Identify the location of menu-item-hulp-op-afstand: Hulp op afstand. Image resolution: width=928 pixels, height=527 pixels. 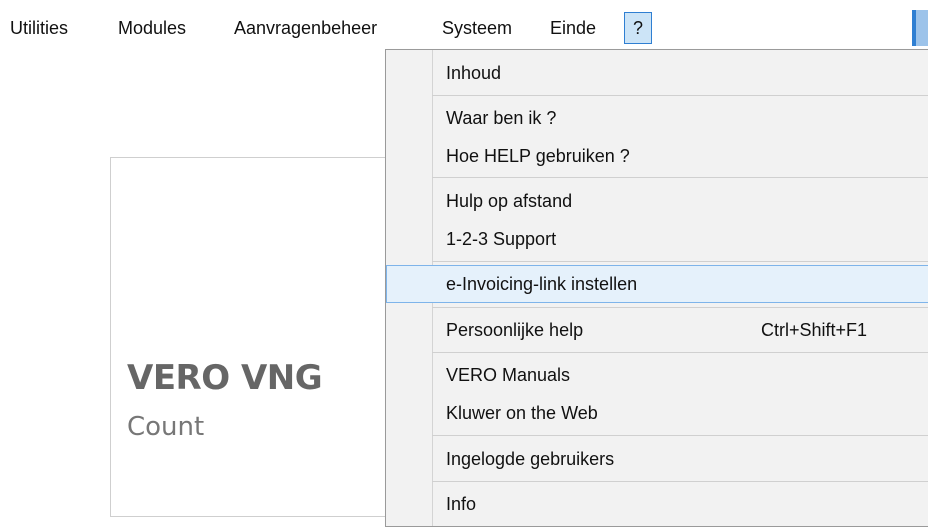
(657, 201).